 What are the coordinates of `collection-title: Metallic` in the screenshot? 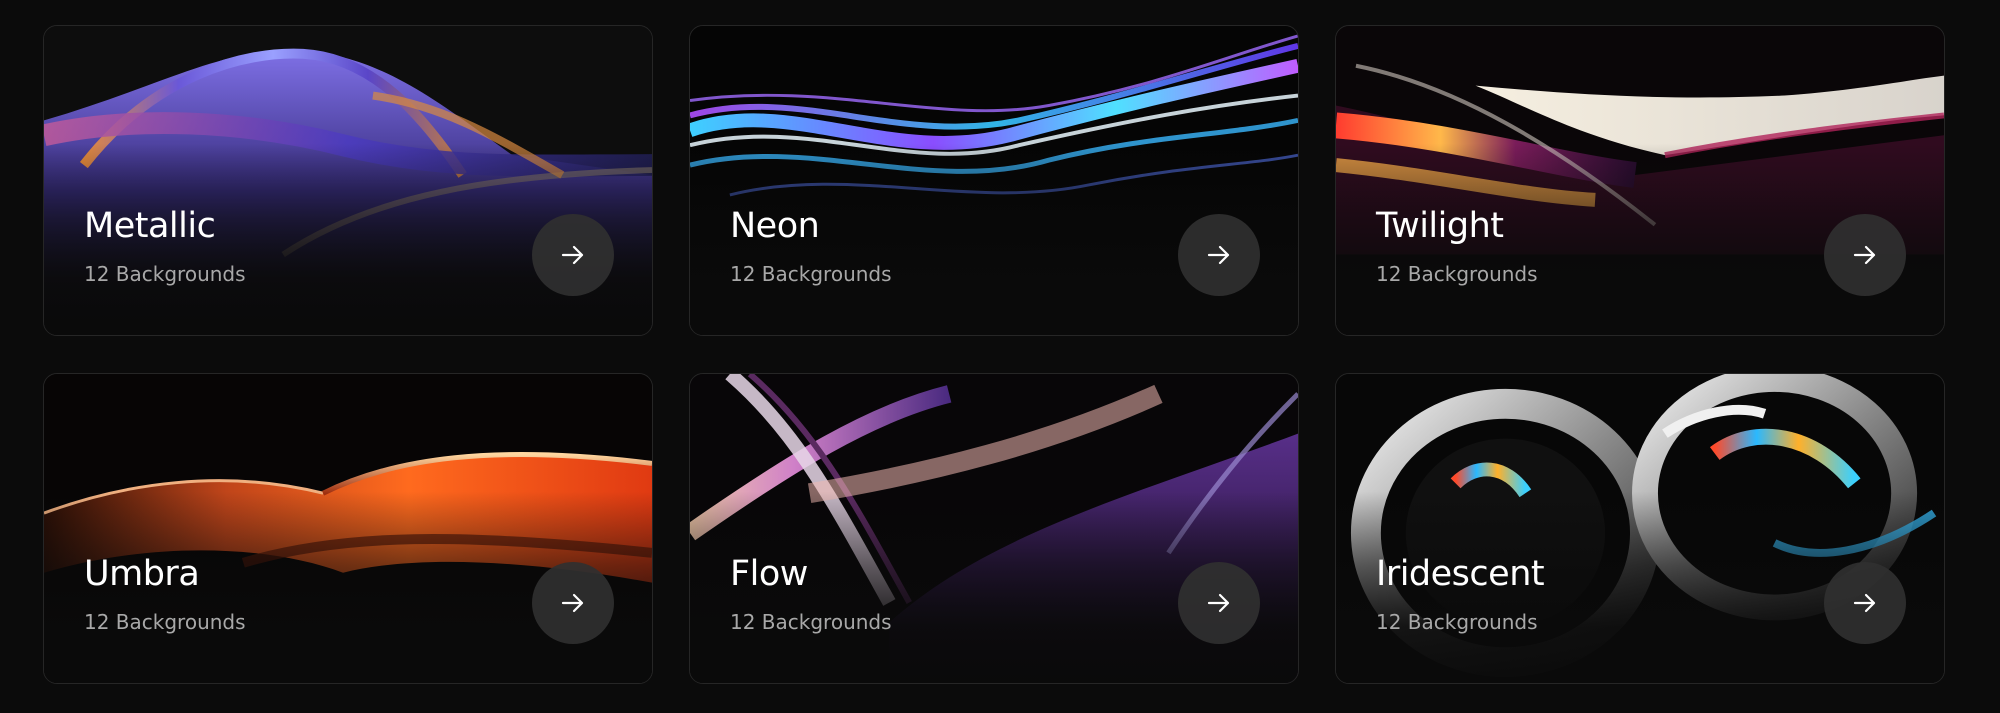 It's located at (150, 226).